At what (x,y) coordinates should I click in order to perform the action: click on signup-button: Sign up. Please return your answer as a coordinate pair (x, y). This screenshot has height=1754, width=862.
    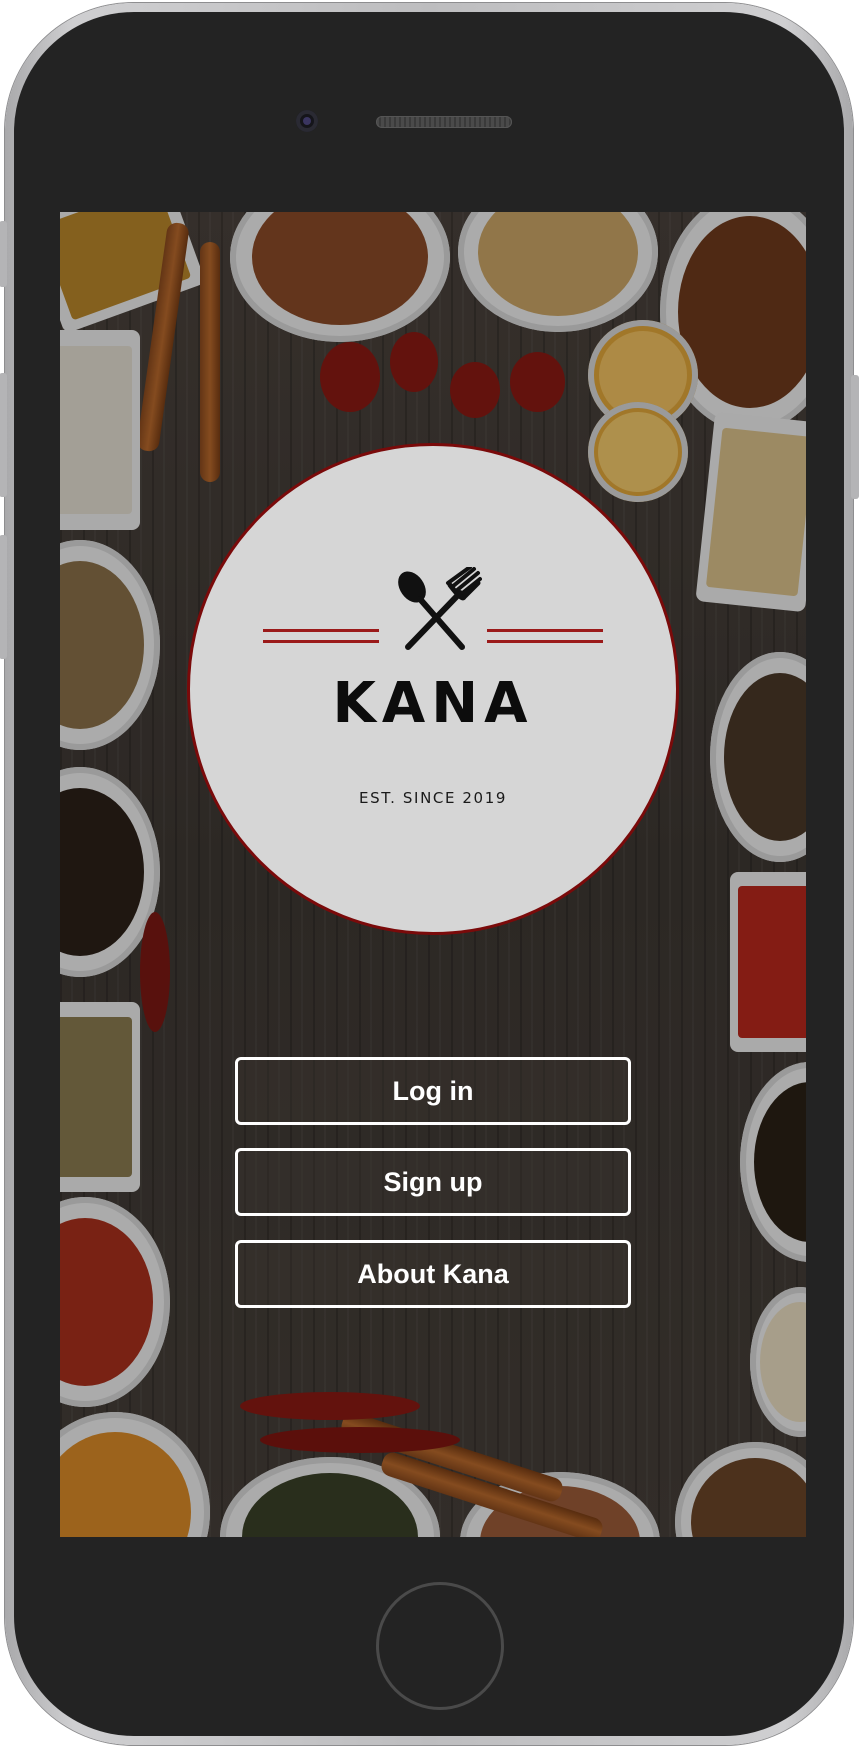
    Looking at the image, I should click on (433, 1182).